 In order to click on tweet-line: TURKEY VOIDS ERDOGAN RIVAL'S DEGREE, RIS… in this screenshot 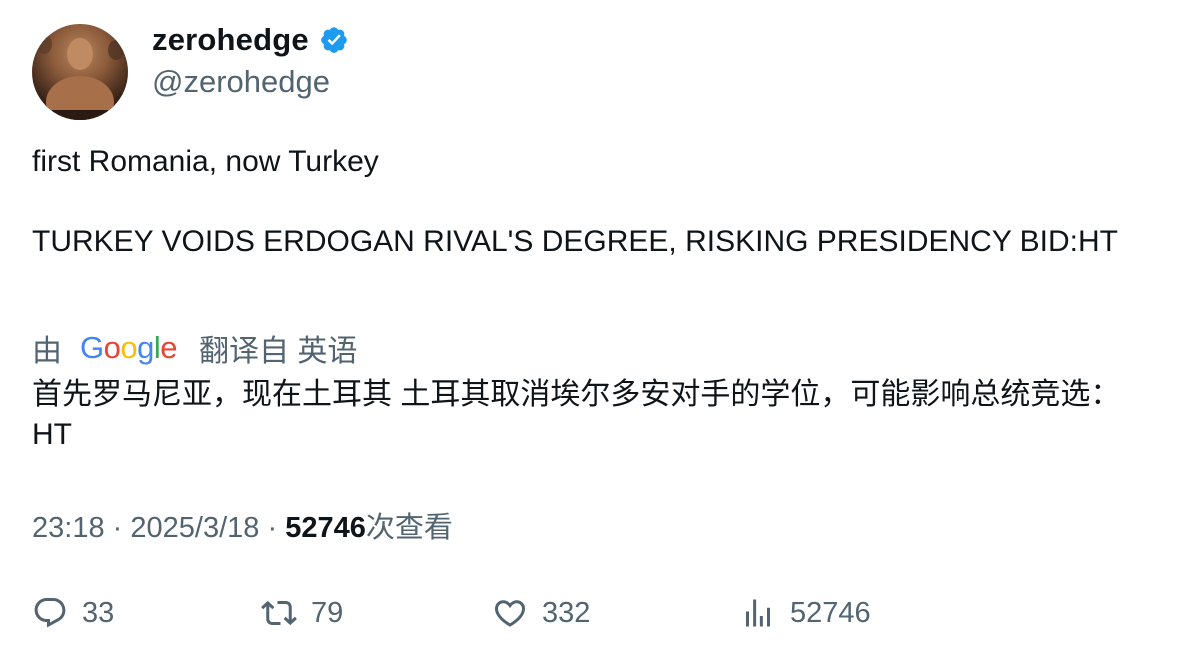, I will do `click(575, 241)`.